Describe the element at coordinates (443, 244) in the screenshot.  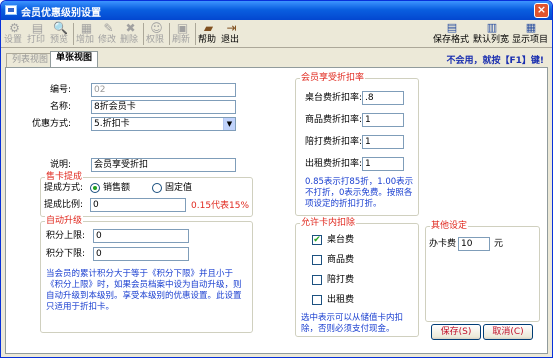
I see `card-fee-label: 办卡费` at that location.